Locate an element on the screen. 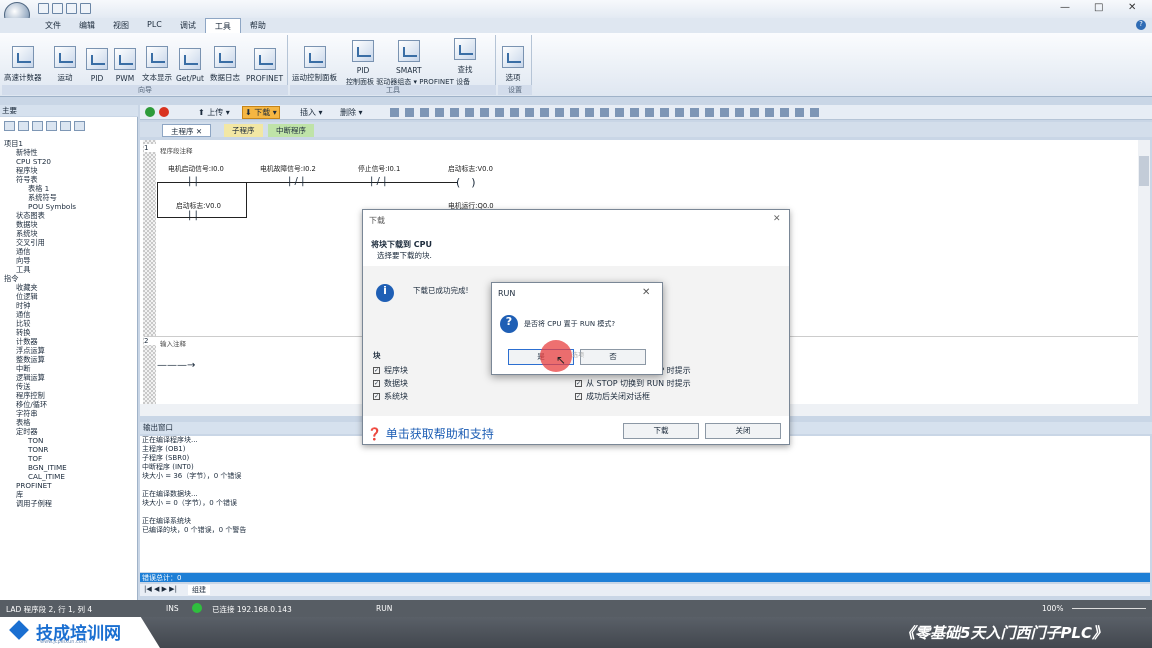  upload-button: ⬆ 上传 ▾ is located at coordinates (214, 112).